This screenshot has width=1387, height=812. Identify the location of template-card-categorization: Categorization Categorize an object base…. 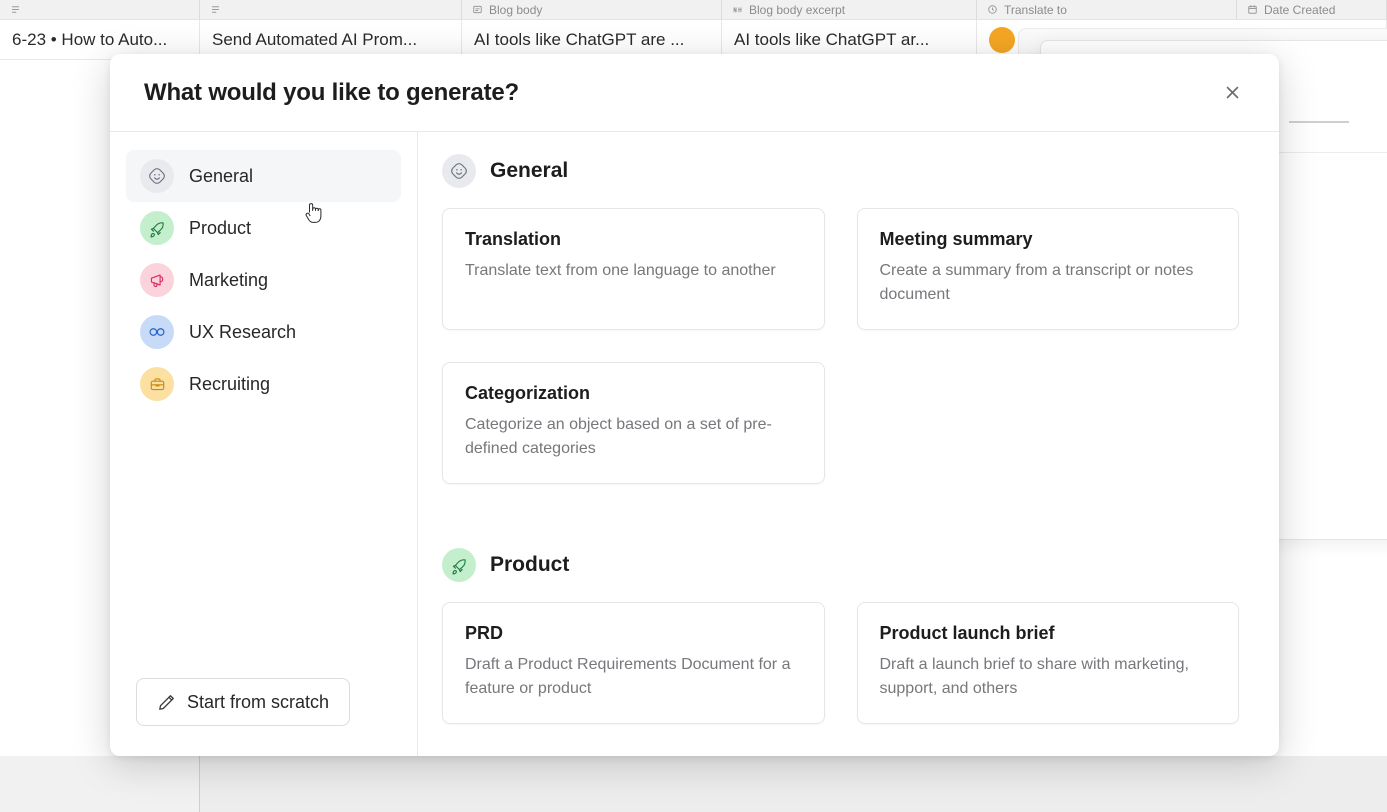
(633, 423).